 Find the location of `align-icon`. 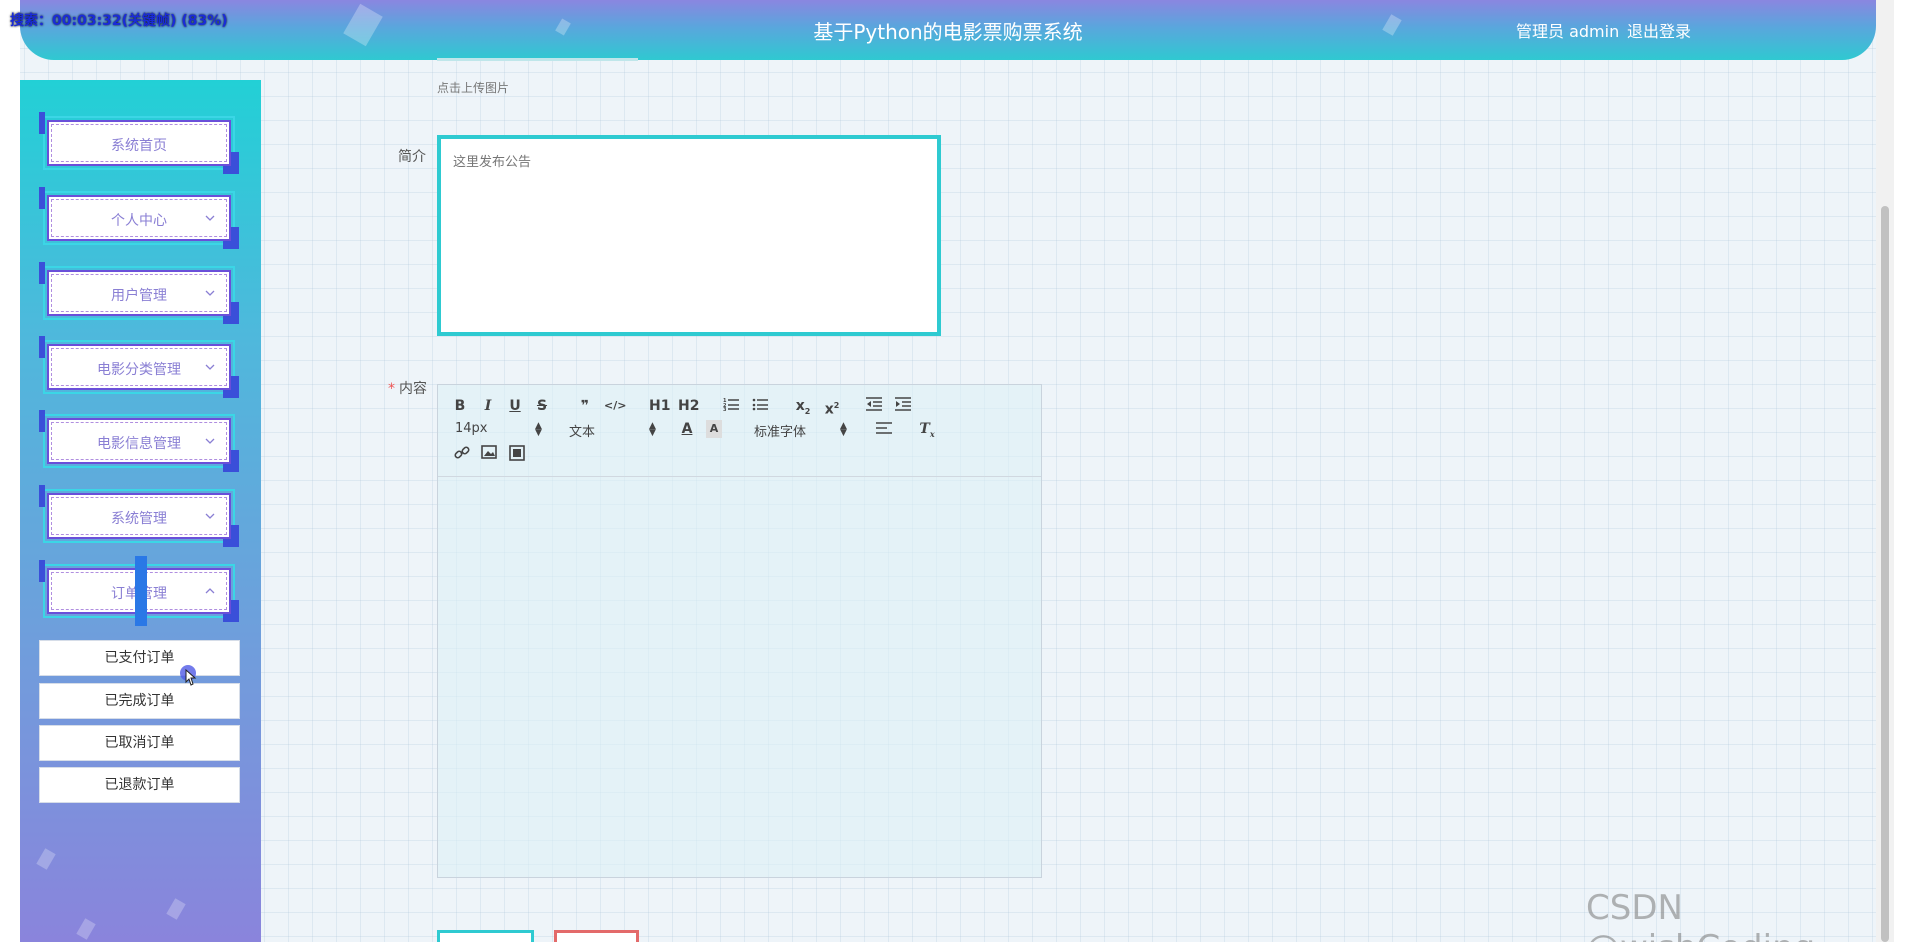

align-icon is located at coordinates (884, 430).